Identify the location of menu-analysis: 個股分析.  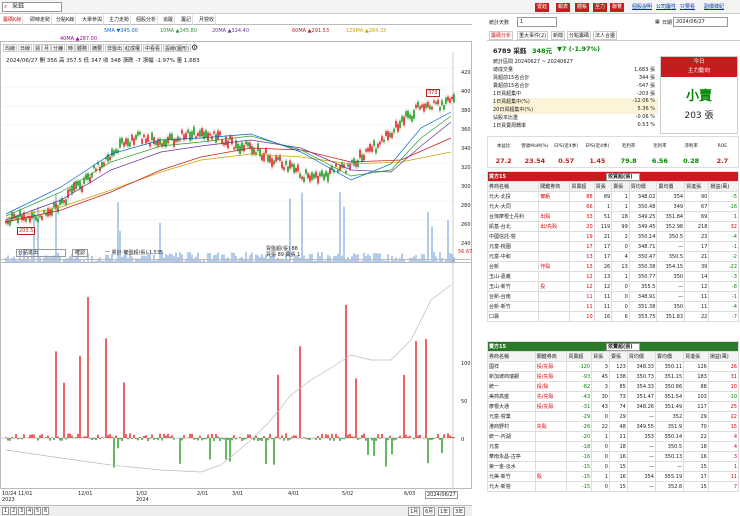
(147, 20).